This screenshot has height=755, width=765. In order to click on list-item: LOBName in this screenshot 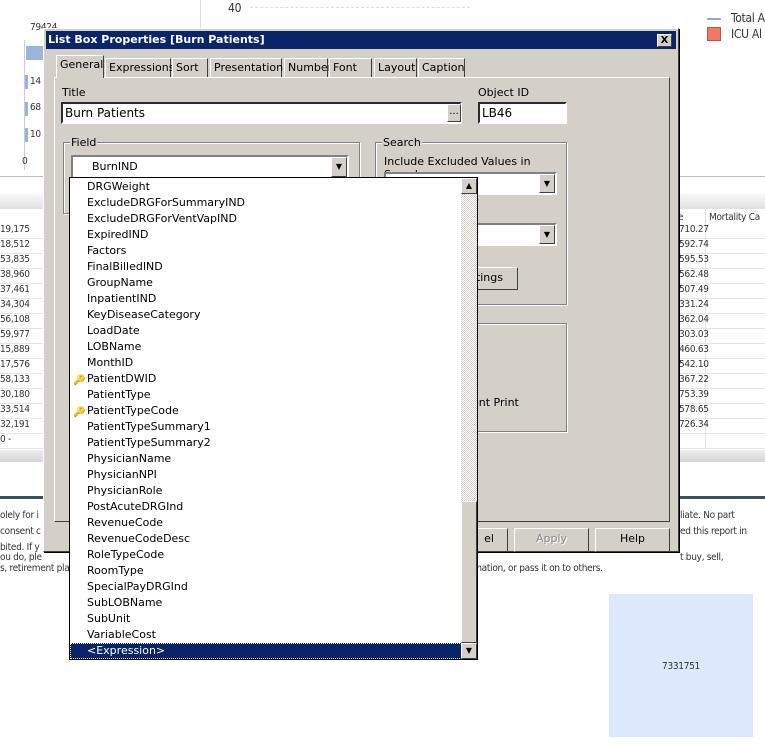, I will do `click(266, 347)`.